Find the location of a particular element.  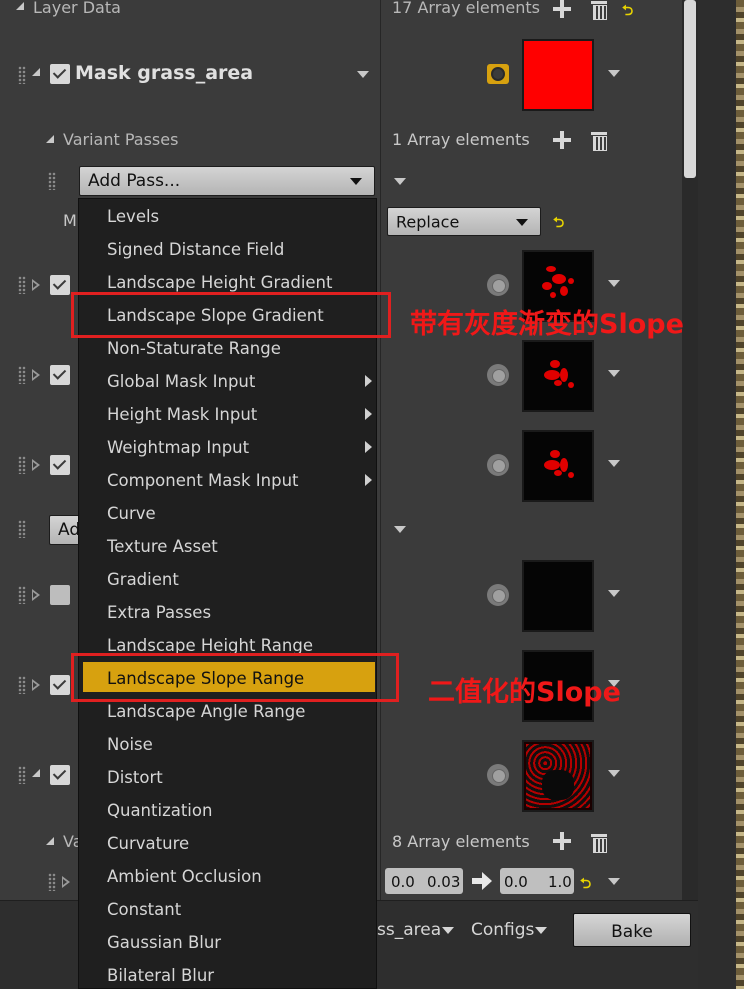

menu-item: Extra Passes is located at coordinates (227, 611).